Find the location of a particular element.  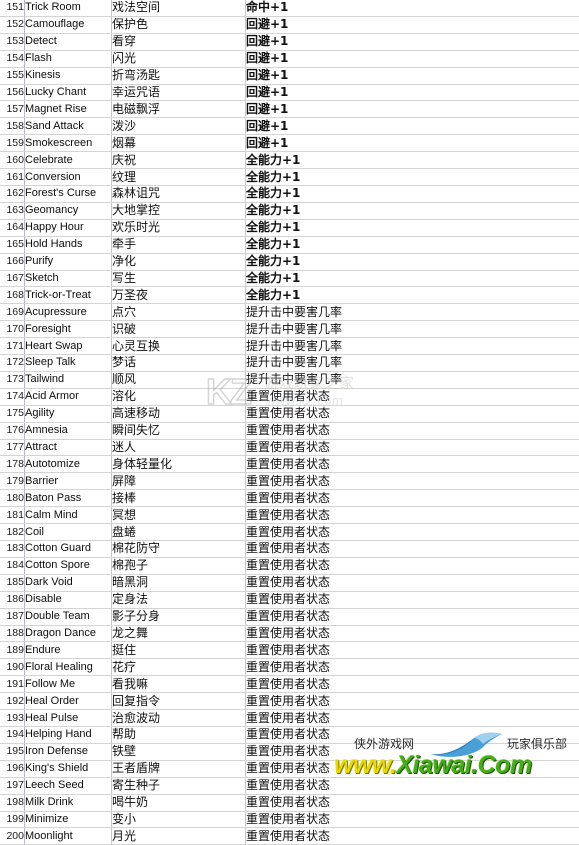

move-name-chinese: 闪光 is located at coordinates (179, 58).